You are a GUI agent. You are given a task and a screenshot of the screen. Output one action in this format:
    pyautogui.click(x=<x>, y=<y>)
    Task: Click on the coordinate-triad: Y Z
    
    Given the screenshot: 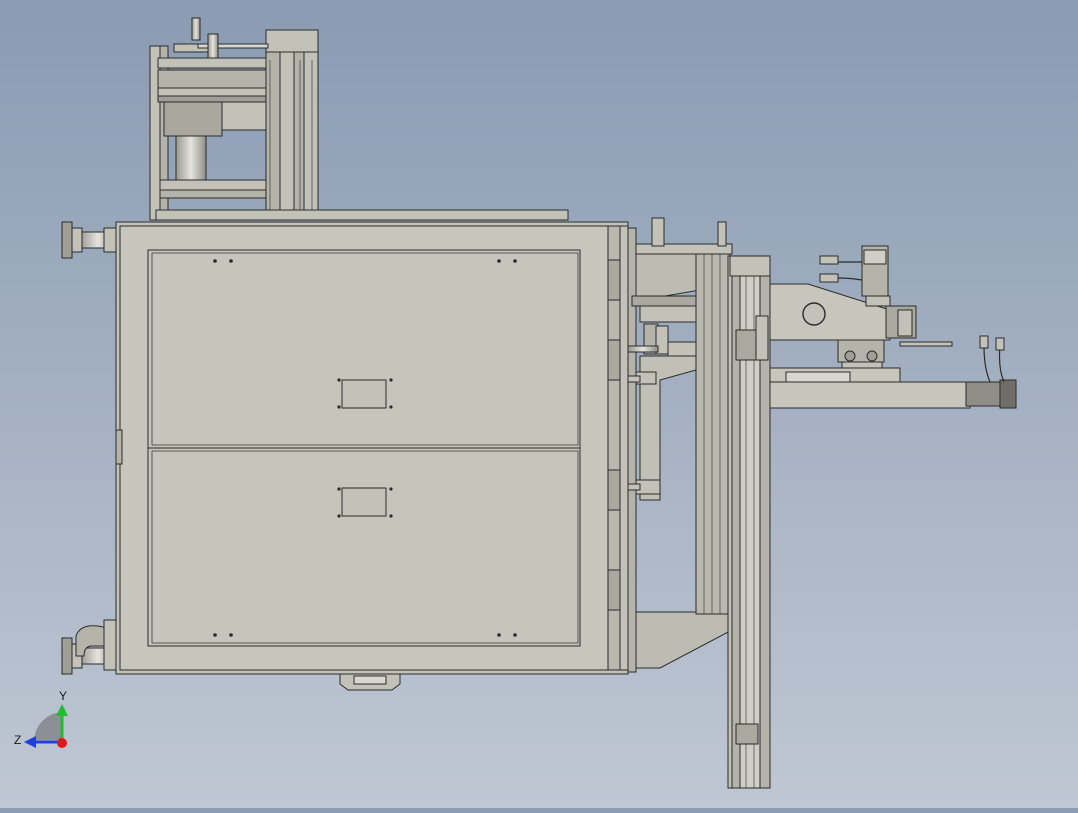 What is the action you would take?
    pyautogui.click(x=41, y=718)
    